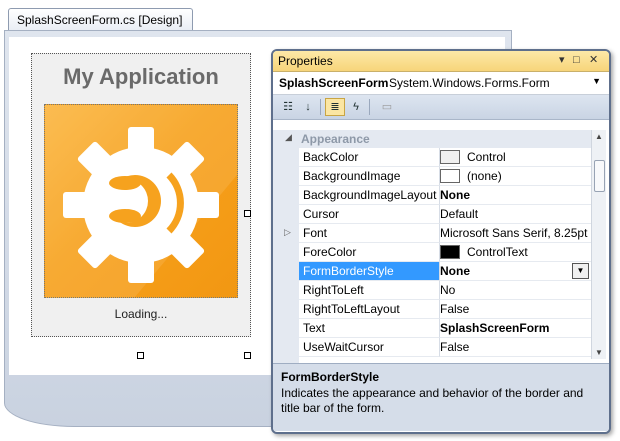 This screenshot has width=620, height=441. Describe the element at coordinates (140, 355) in the screenshot. I see `resize-handle-bottom` at that location.